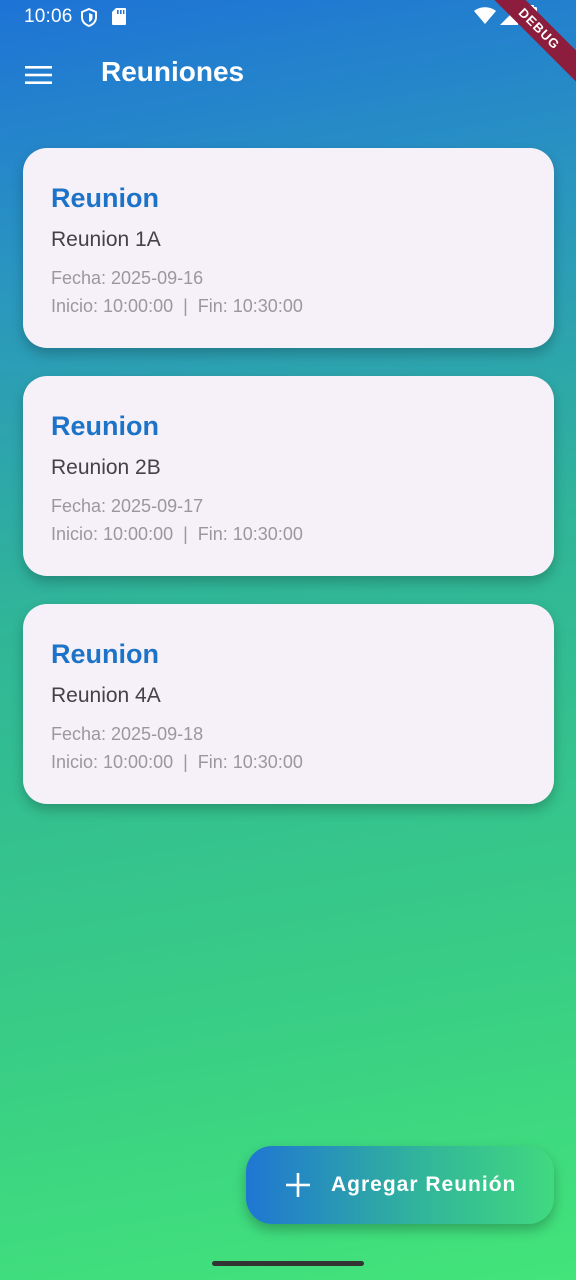  Describe the element at coordinates (288, 73) in the screenshot. I see `app-bar: Reuniones` at that location.